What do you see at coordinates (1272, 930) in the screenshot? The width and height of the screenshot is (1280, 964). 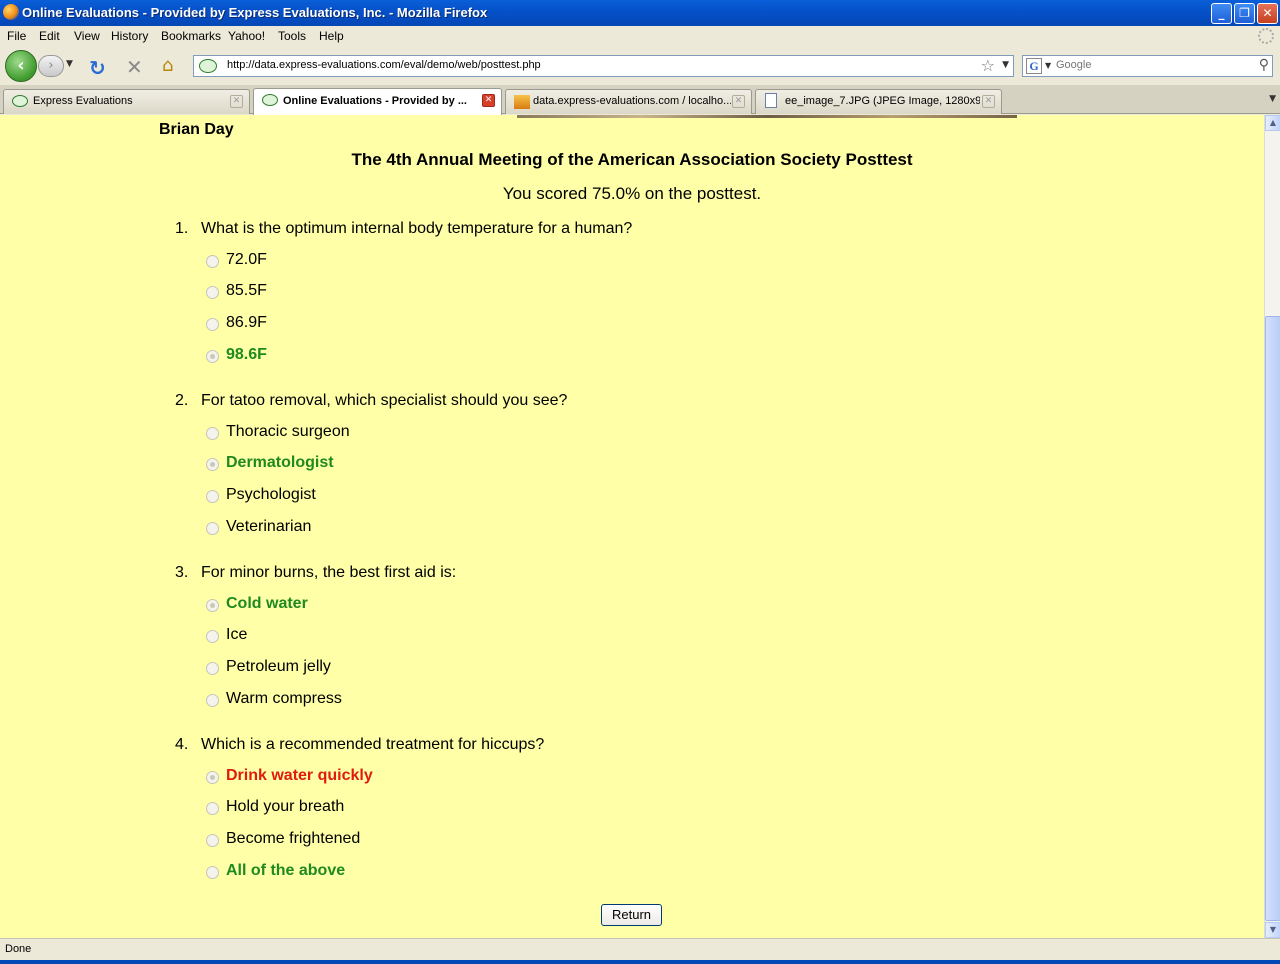 I see `scroll-down-icon: ▼` at bounding box center [1272, 930].